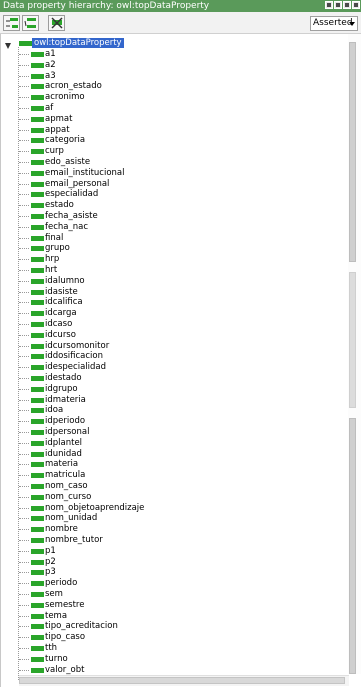  What do you see at coordinates (171, 475) in the screenshot?
I see `tree-item: matricula` at bounding box center [171, 475].